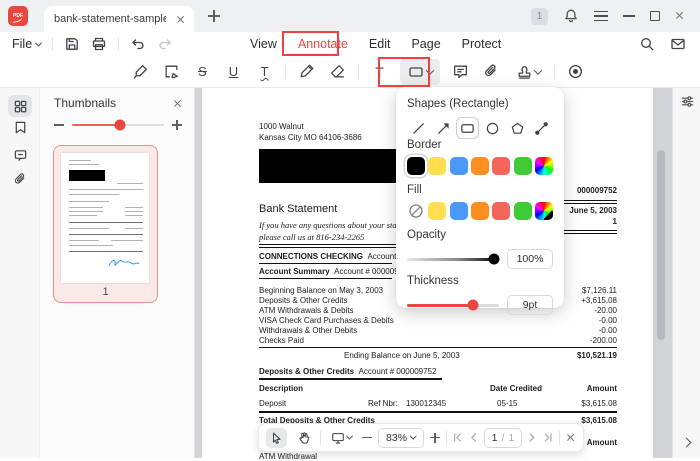 The height and width of the screenshot is (461, 700). I want to click on stmt-page: 1, so click(614, 221).